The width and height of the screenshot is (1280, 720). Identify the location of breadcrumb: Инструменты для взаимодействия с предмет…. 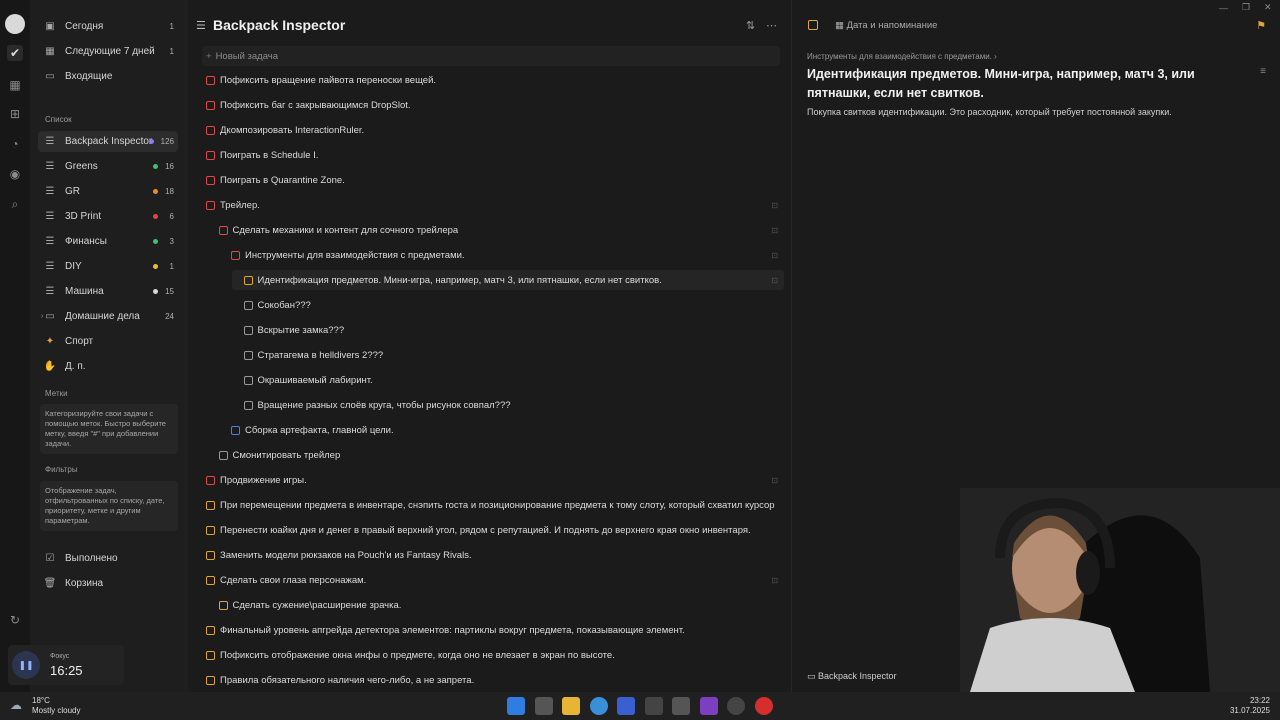
(902, 56).